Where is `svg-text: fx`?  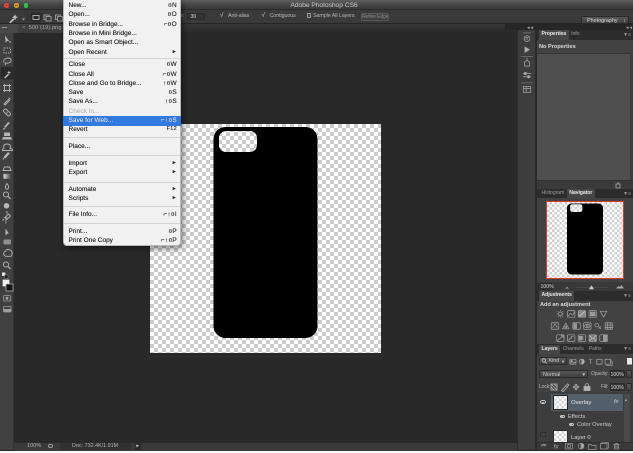 svg-text: fx is located at coordinates (557, 447).